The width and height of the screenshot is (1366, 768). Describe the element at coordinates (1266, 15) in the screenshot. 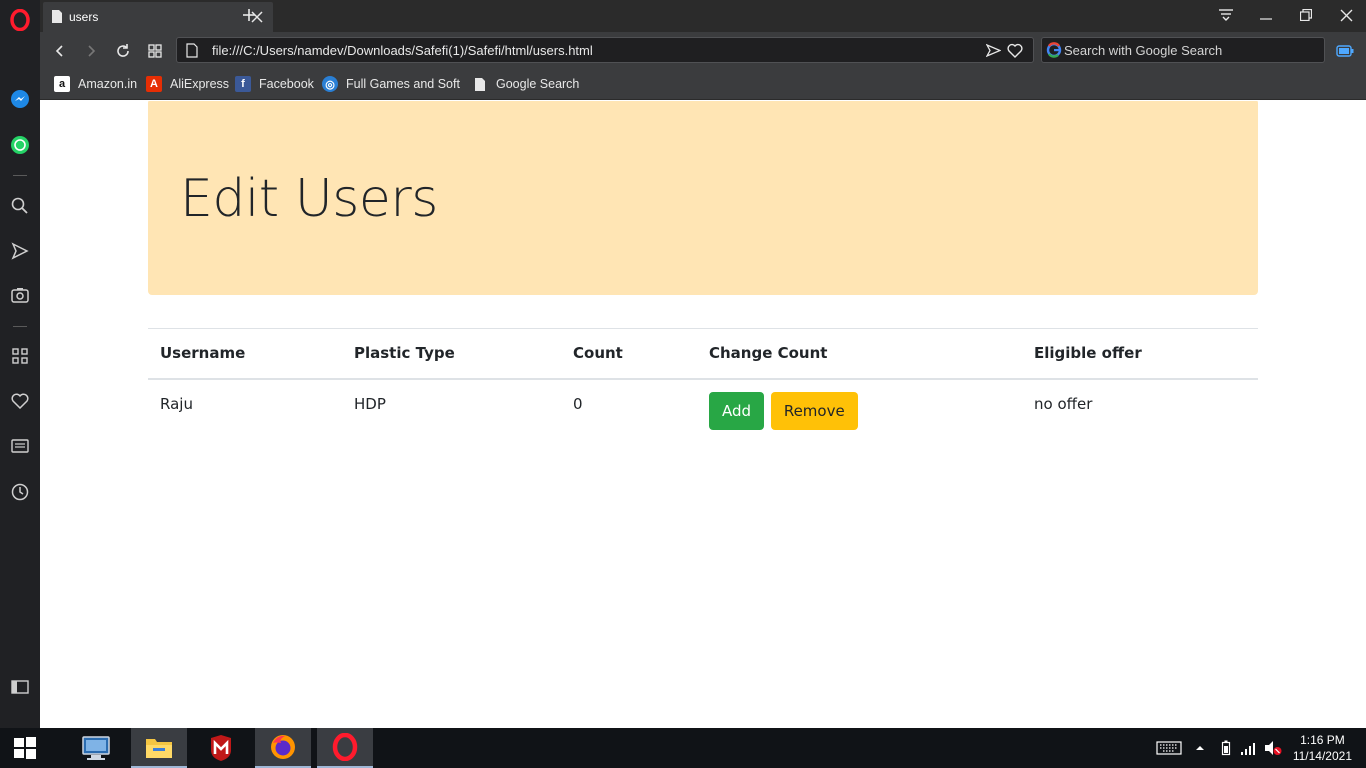

I see `minimize-icon` at that location.